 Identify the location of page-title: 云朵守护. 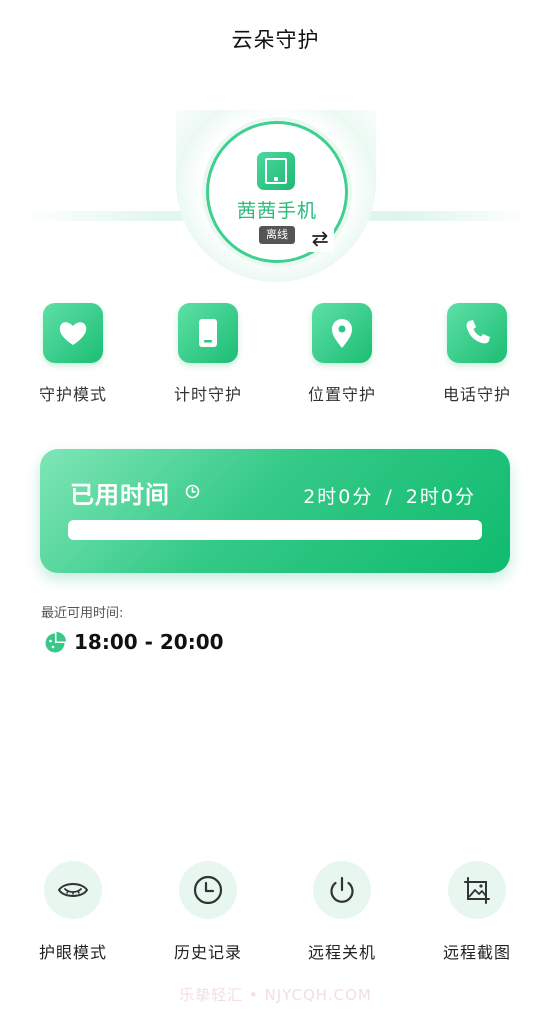
(275, 40).